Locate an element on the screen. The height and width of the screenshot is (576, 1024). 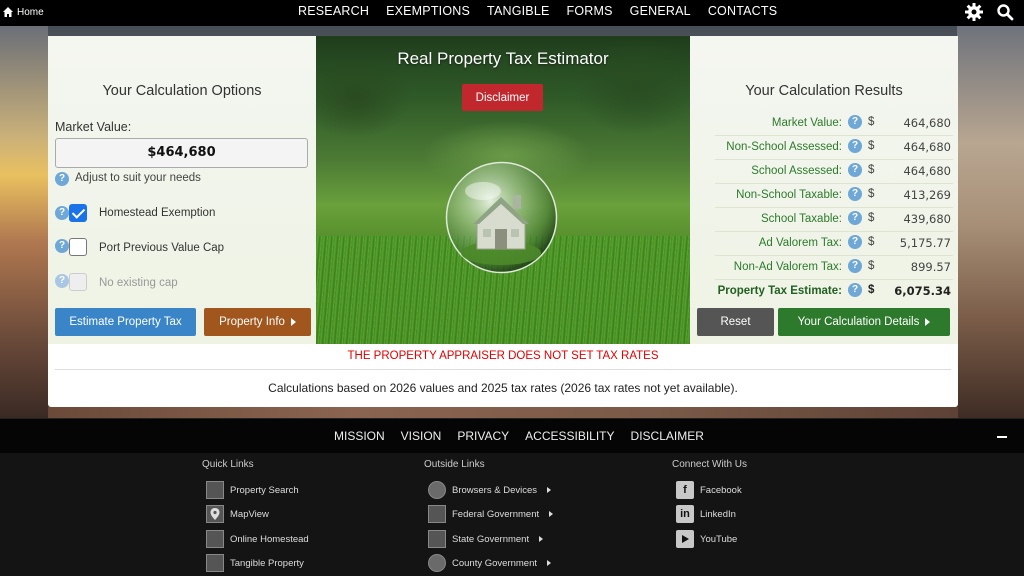
property-info-label: Property Info is located at coordinates (252, 322).